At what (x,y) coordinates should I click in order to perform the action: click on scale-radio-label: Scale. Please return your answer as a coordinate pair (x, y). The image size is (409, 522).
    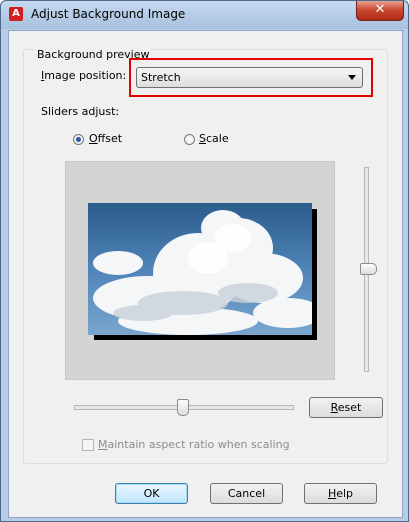
    Looking at the image, I should click on (214, 138).